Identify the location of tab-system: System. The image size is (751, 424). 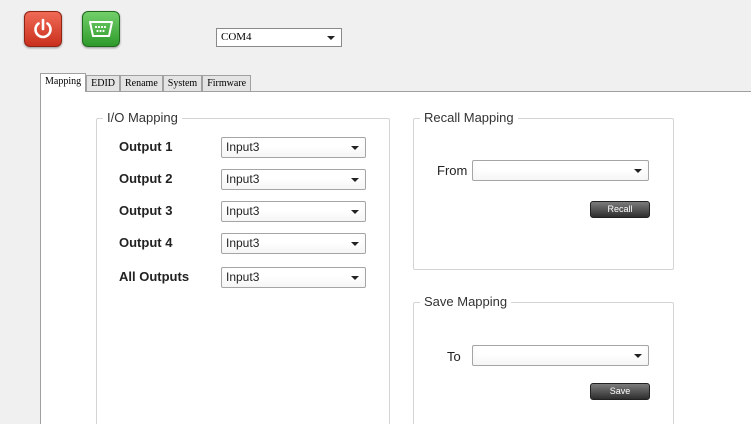
(182, 83).